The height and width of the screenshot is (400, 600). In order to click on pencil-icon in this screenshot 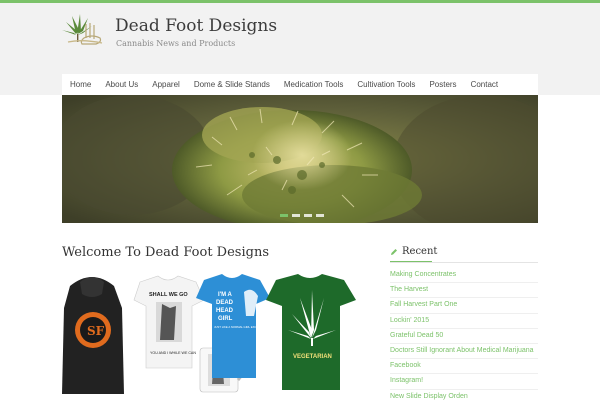, I will do `click(394, 251)`.